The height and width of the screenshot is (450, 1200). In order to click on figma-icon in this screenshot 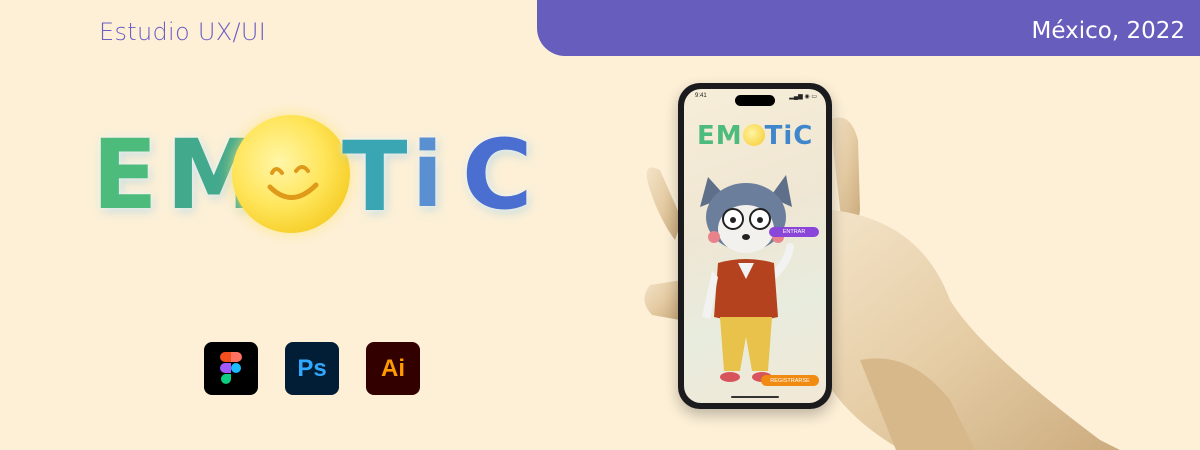, I will do `click(231, 368)`.